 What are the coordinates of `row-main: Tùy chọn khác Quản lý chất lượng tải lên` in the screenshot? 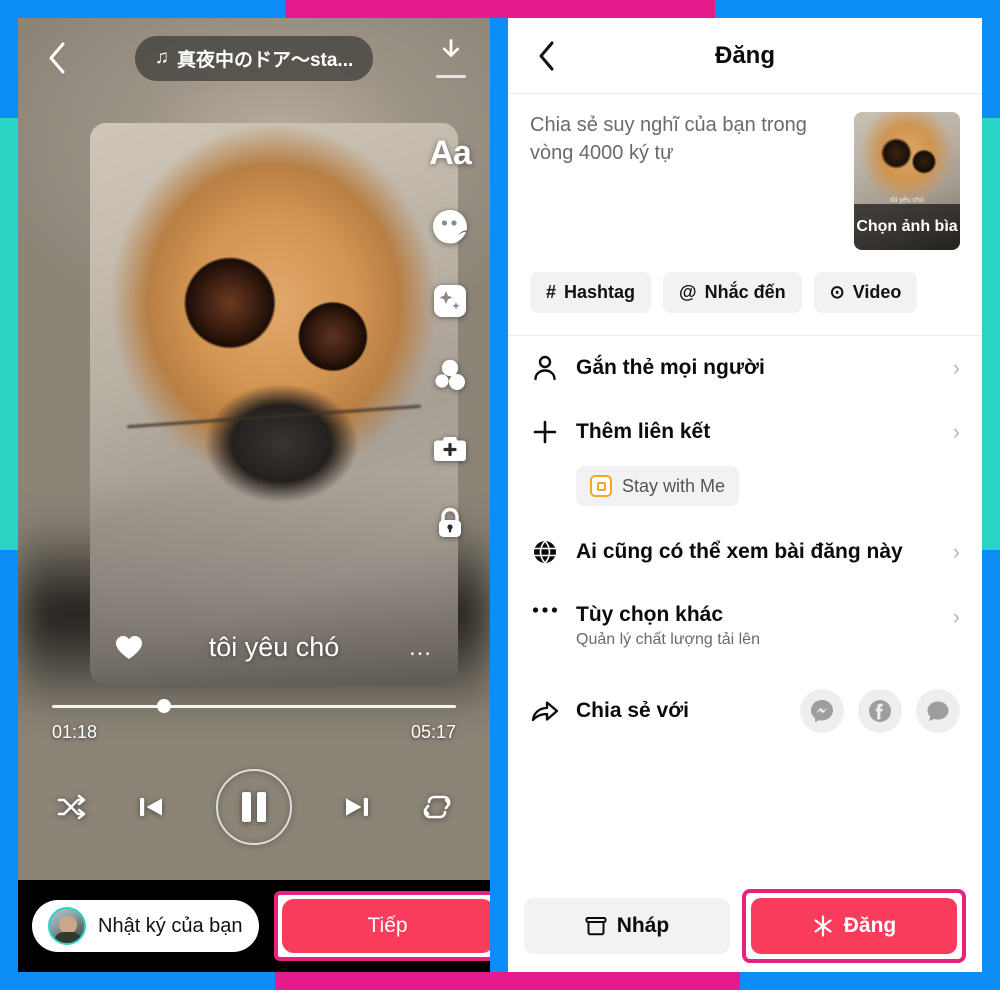 It's located at (752, 626).